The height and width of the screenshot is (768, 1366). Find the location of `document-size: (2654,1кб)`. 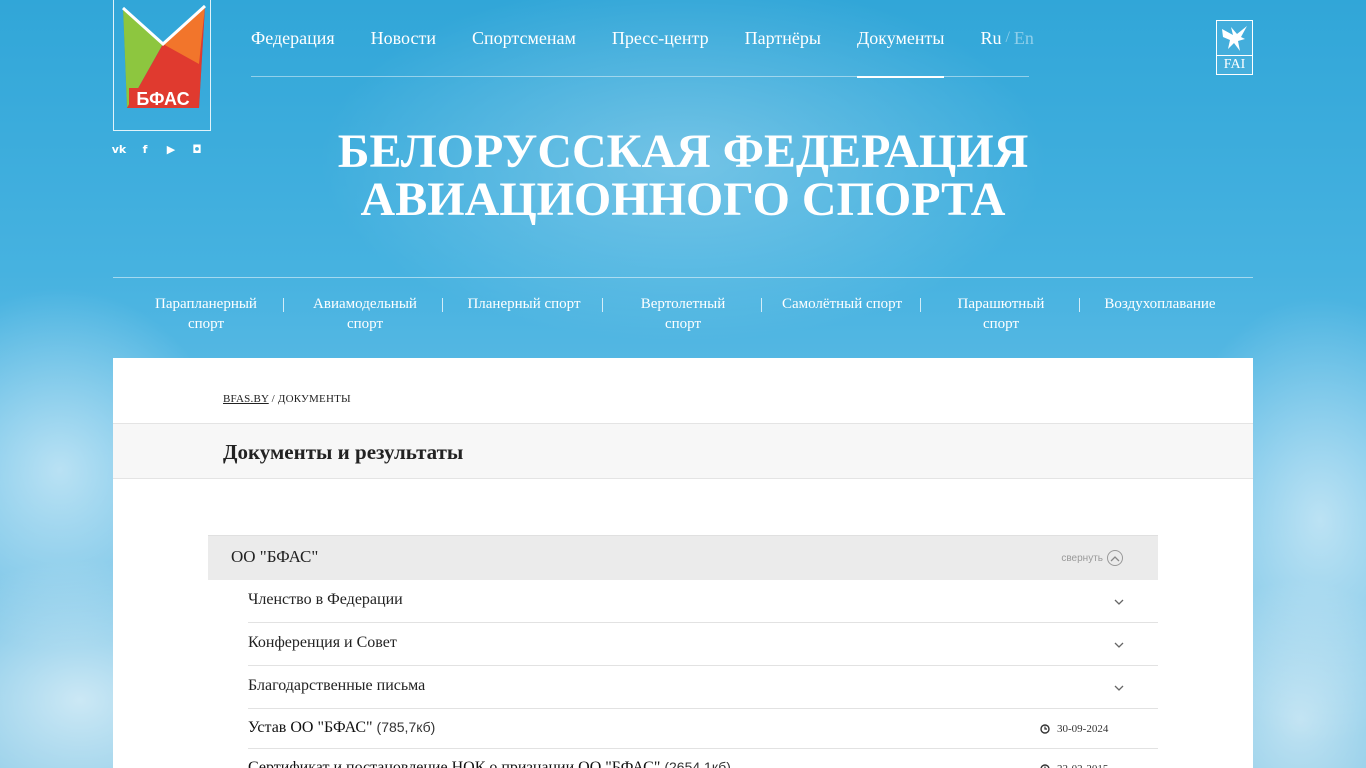

document-size: (2654,1кб) is located at coordinates (697, 763).